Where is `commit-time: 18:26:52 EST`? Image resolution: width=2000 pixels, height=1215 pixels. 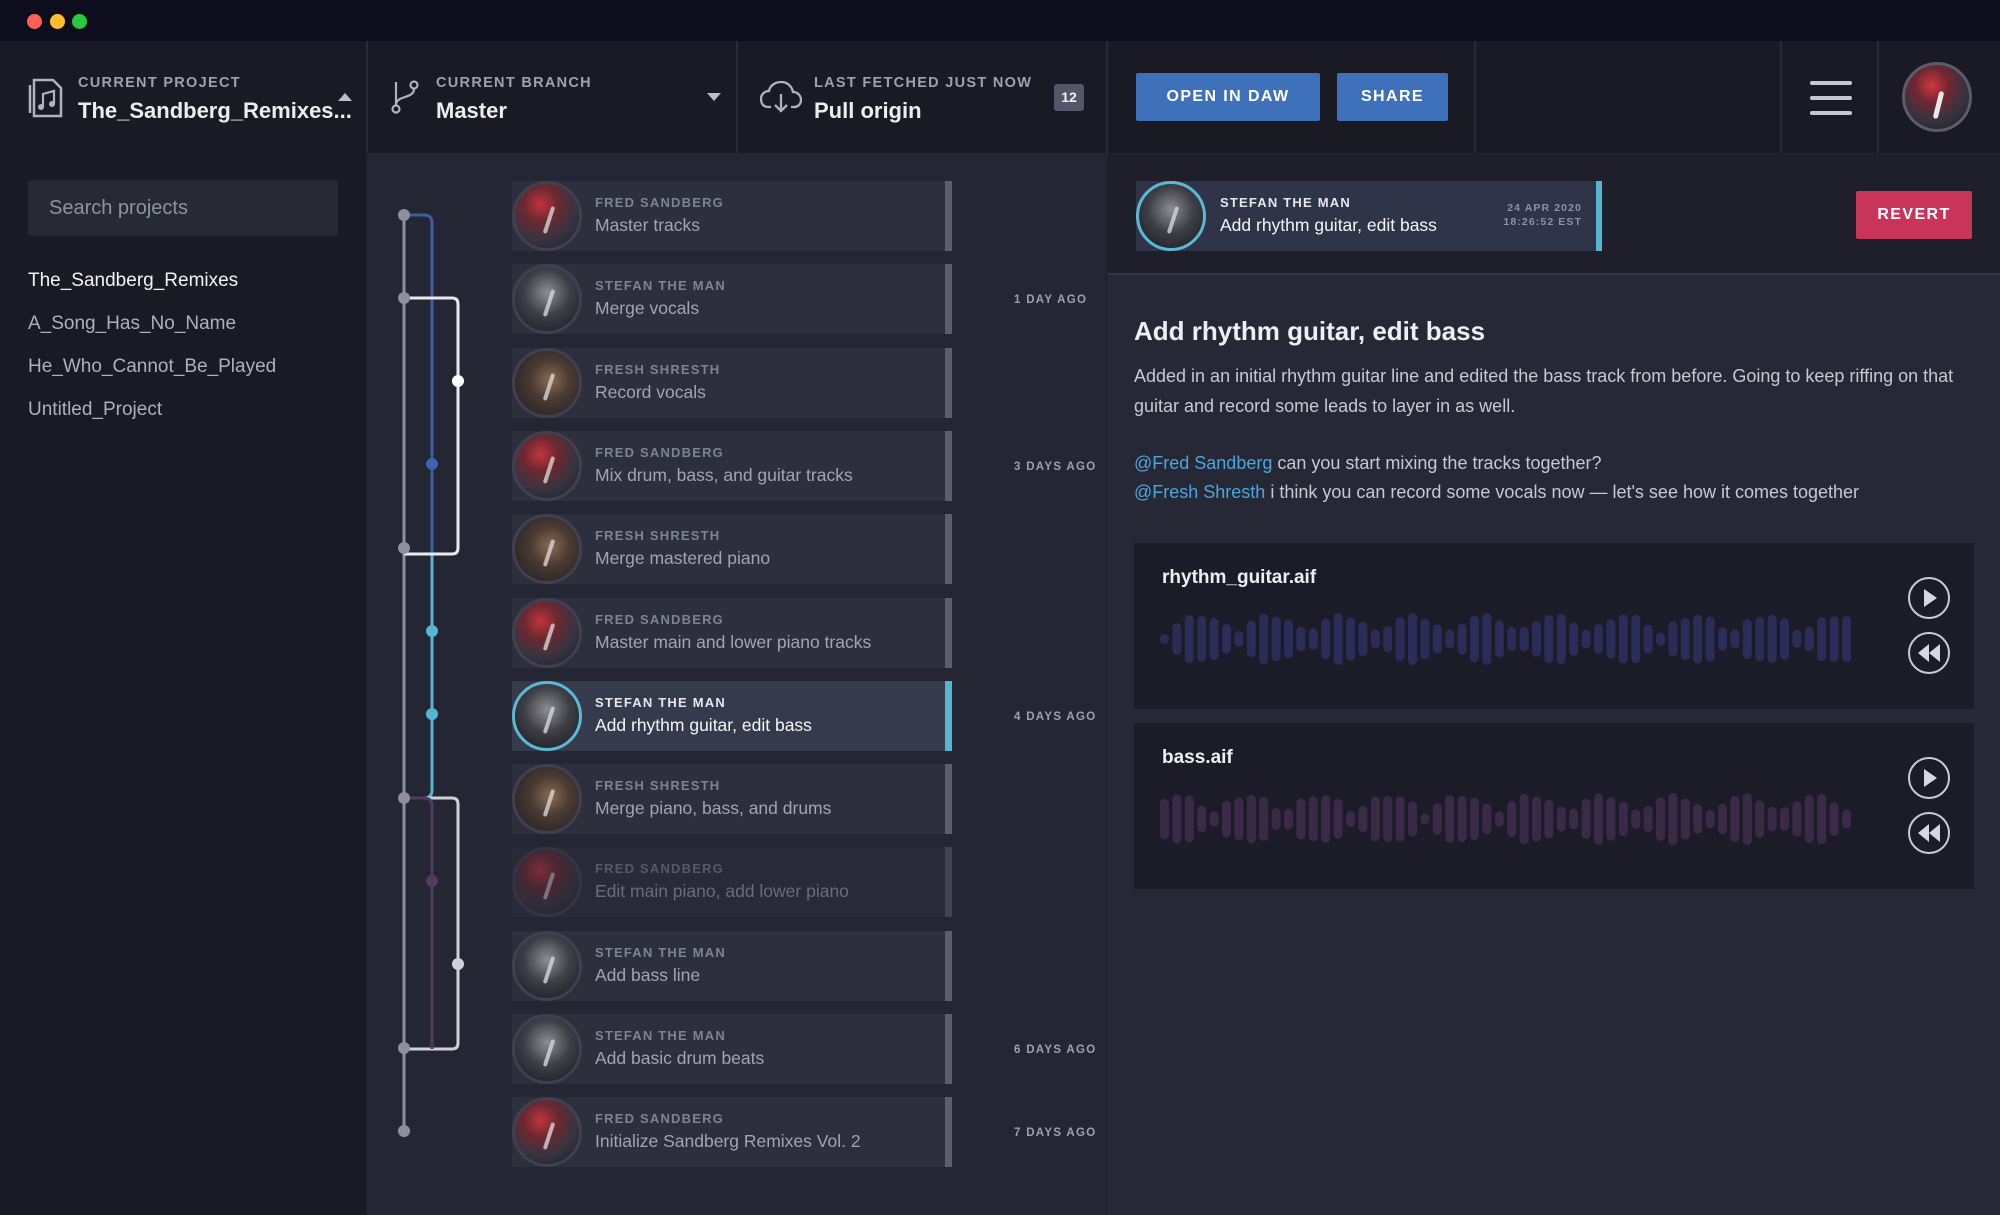 commit-time: 18:26:52 EST is located at coordinates (1542, 222).